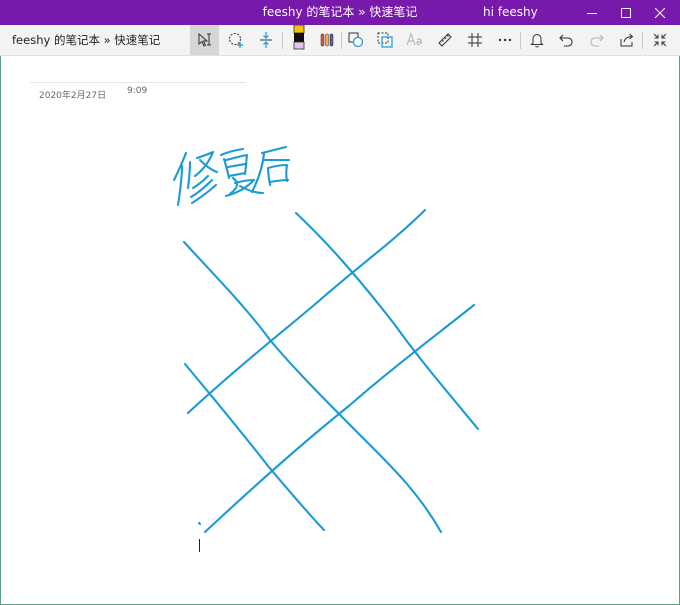 Image resolution: width=680 pixels, height=605 pixels. What do you see at coordinates (199, 545) in the screenshot?
I see `text-caret` at bounding box center [199, 545].